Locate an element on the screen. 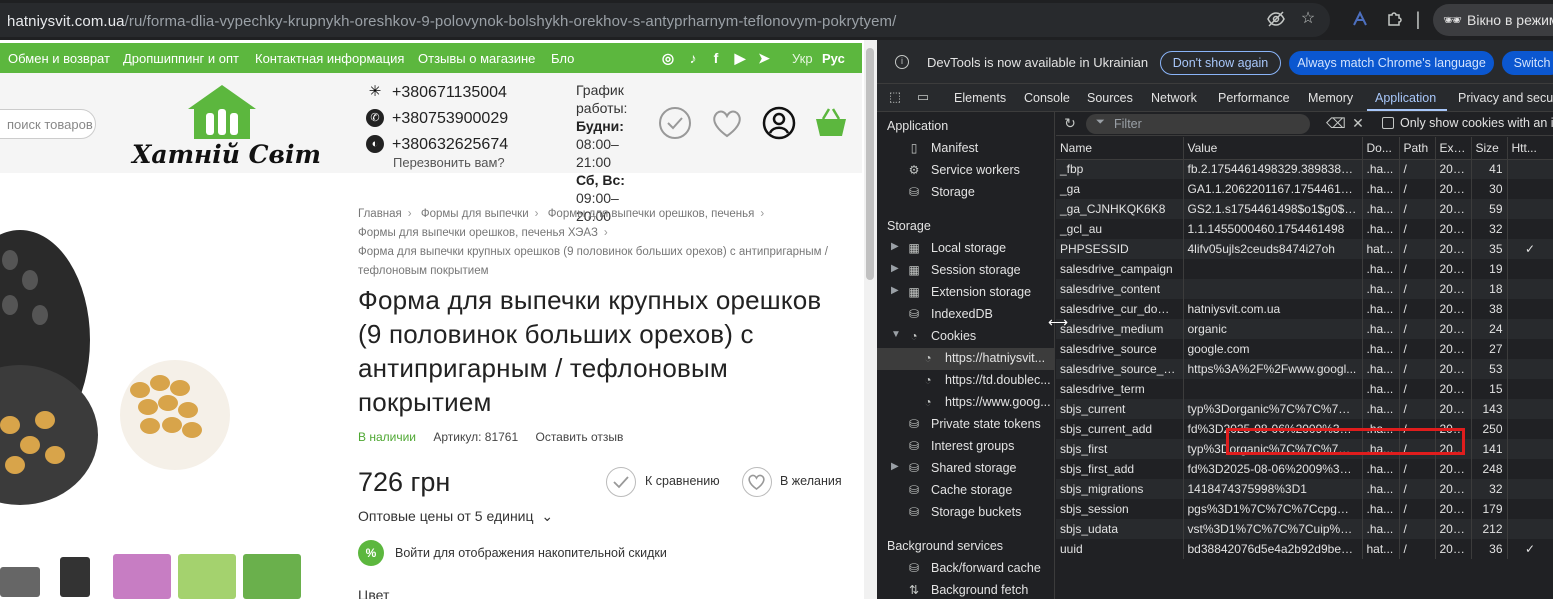 This screenshot has height=599, width=1553. phone-3: +380632625674 is located at coordinates (450, 145).